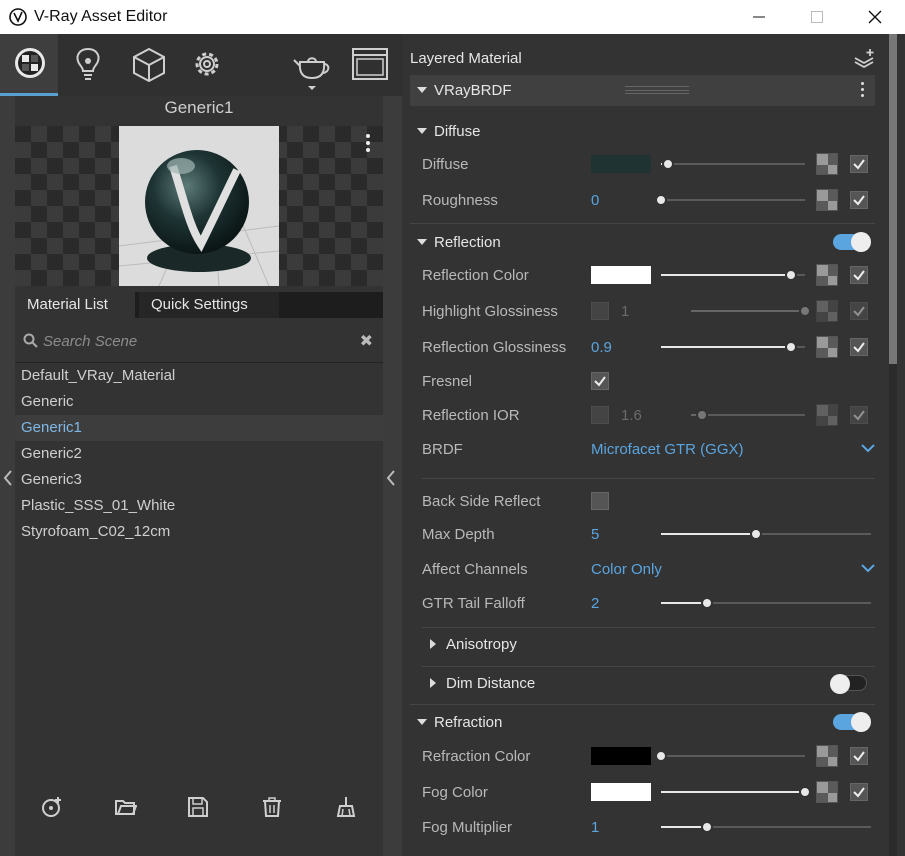  I want to click on add-layer-icon, so click(864, 58).